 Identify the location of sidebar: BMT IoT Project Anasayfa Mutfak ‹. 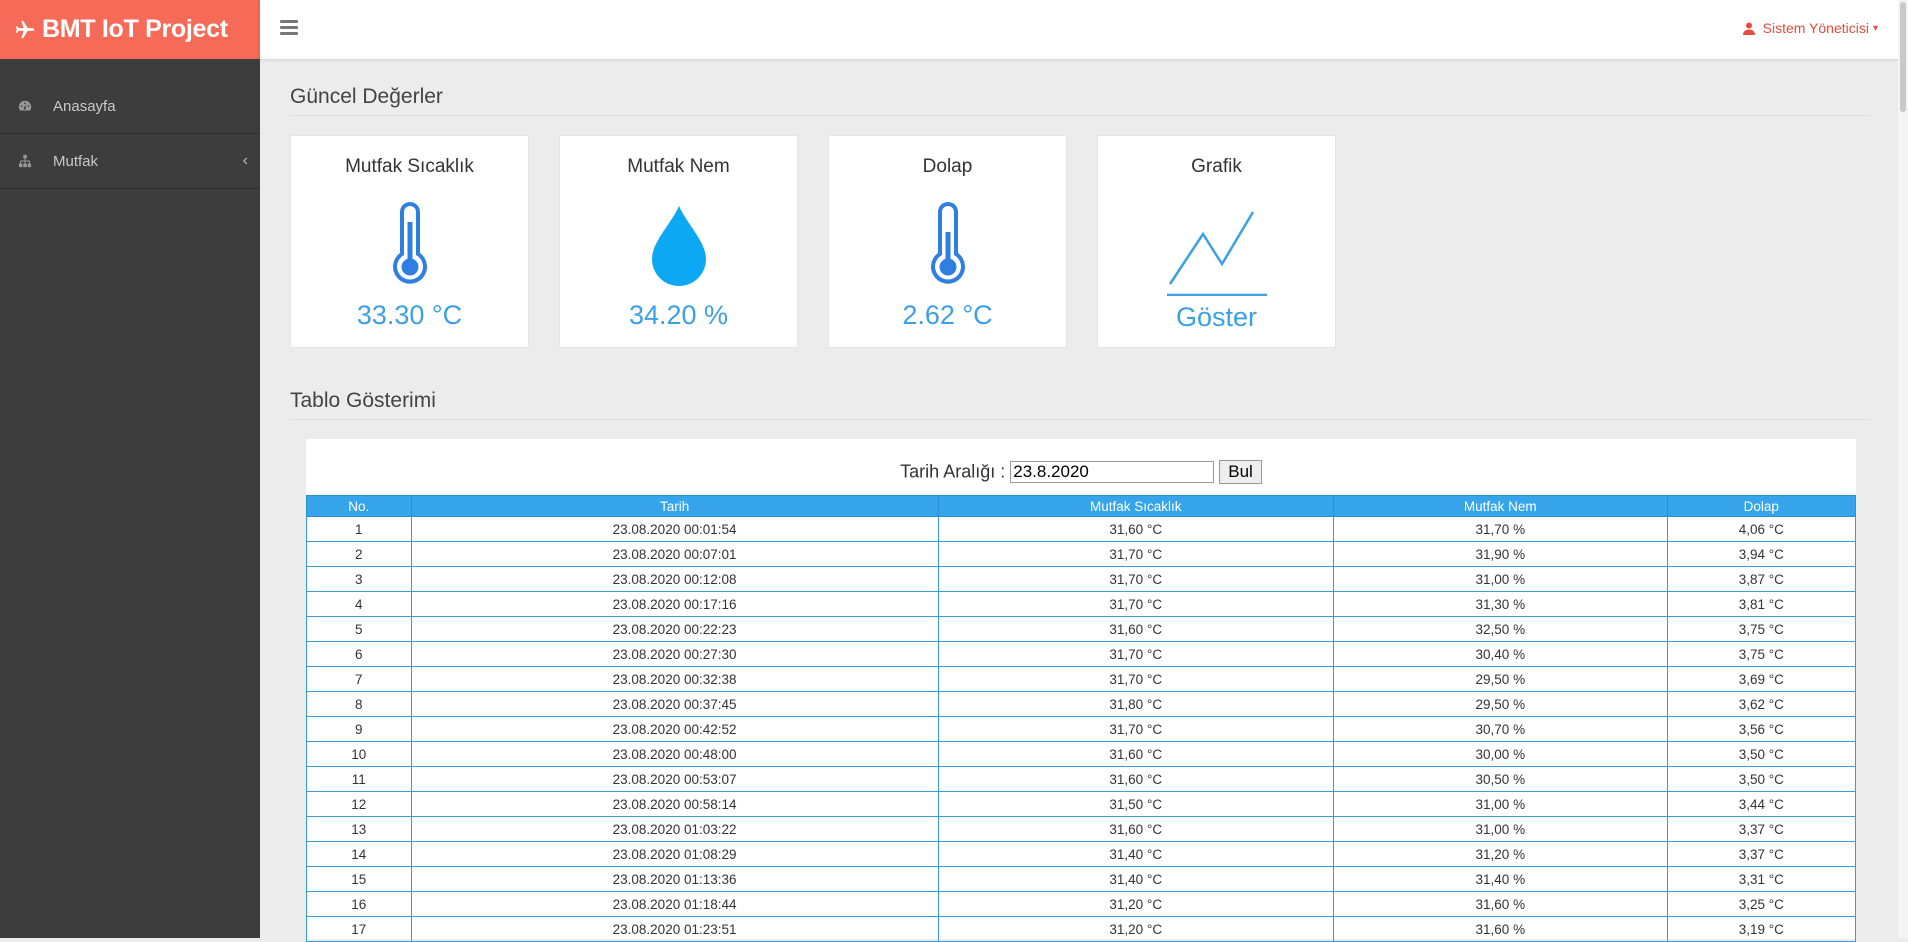
(130, 469).